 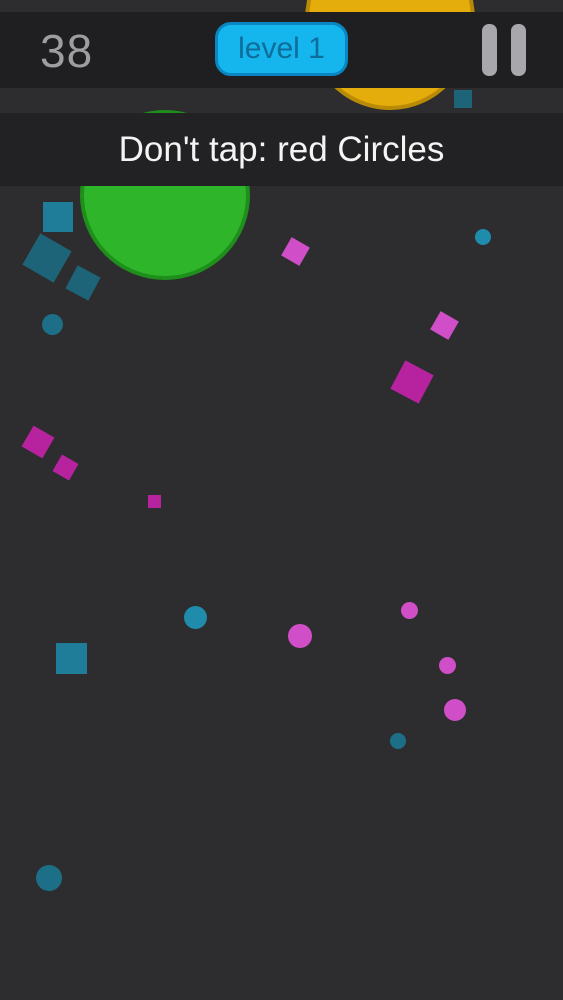 I want to click on level-label: level 1, so click(x=281, y=48).